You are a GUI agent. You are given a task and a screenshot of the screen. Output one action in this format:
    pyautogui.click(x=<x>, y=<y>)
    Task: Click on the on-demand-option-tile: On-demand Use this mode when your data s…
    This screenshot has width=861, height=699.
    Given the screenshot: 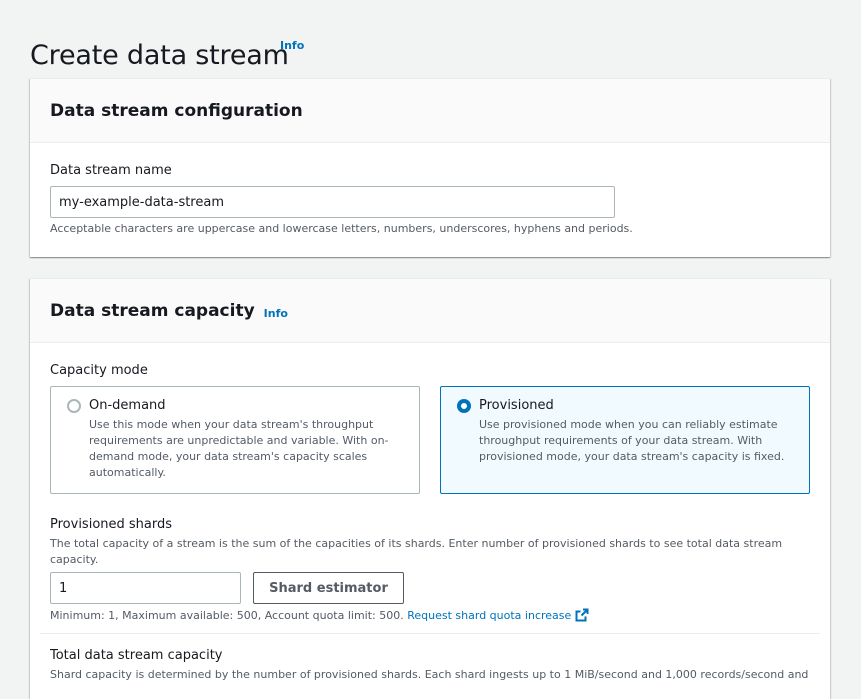 What is the action you would take?
    pyautogui.click(x=235, y=440)
    